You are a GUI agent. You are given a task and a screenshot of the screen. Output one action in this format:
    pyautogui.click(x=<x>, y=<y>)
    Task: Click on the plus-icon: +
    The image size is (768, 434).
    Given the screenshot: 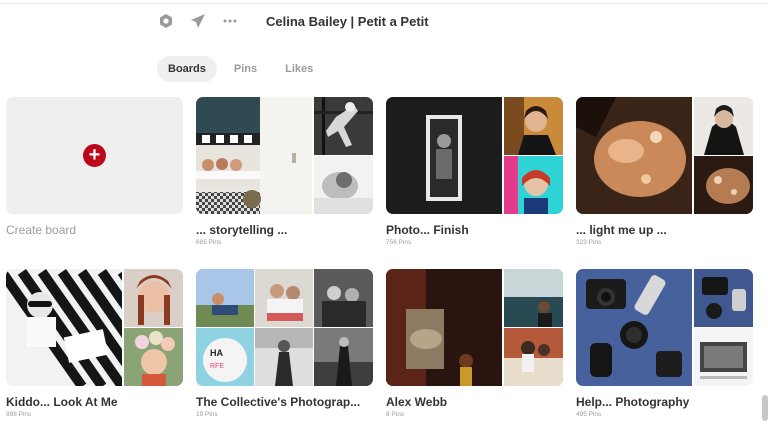 What is the action you would take?
    pyautogui.click(x=94, y=154)
    